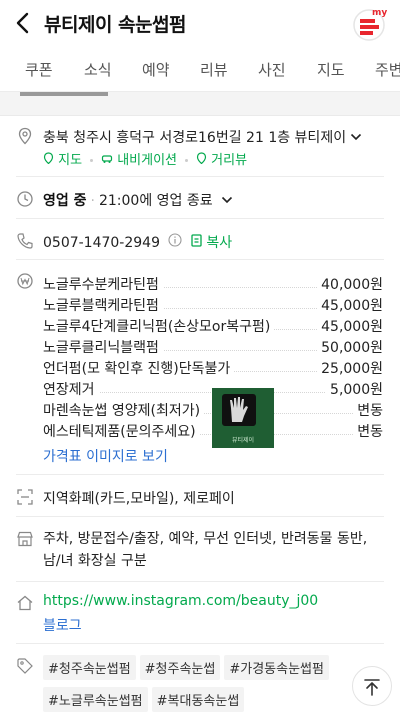 The image size is (400, 717). I want to click on thumbnail-caption: 뷰티제이, so click(243, 440).